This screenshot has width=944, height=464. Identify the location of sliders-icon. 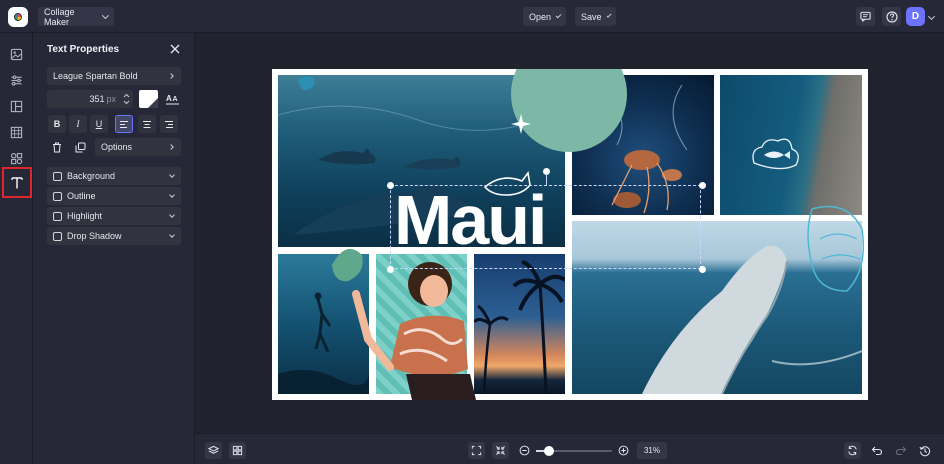
(16, 80).